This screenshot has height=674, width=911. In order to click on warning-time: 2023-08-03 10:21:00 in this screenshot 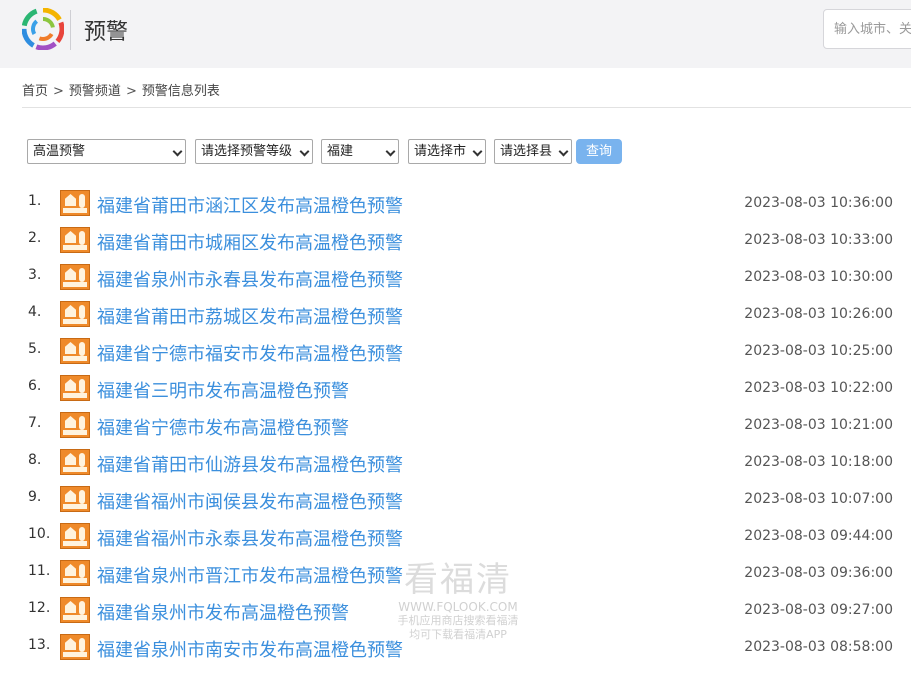, I will do `click(818, 425)`.